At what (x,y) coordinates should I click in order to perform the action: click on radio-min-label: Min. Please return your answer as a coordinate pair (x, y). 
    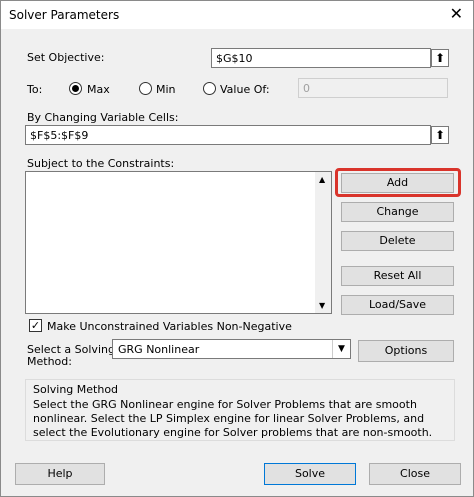
    Looking at the image, I should click on (166, 89).